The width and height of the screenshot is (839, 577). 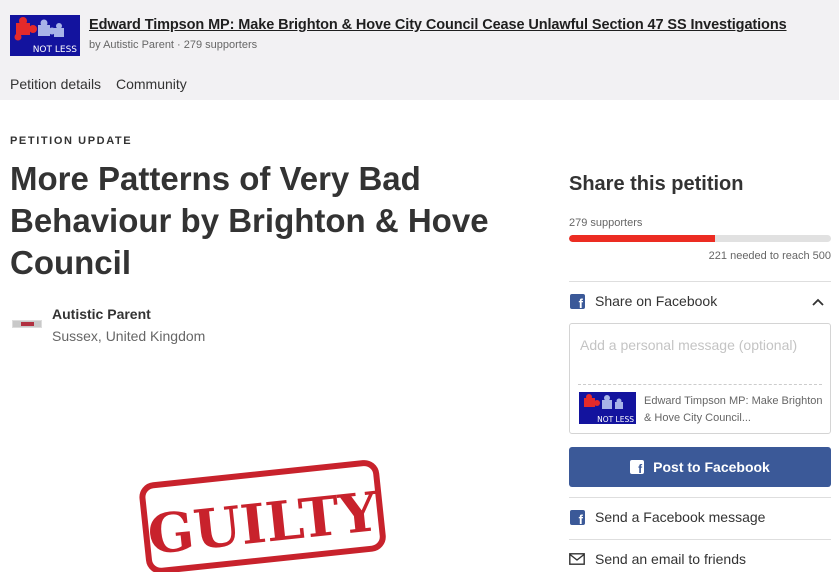 I want to click on send-facebook-message-link: Send a Facebook message, so click(x=680, y=517).